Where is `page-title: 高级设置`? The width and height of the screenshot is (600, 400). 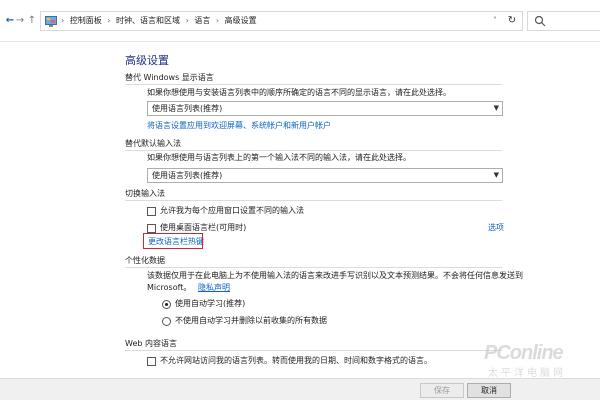
page-title: 高级设置 is located at coordinates (147, 60).